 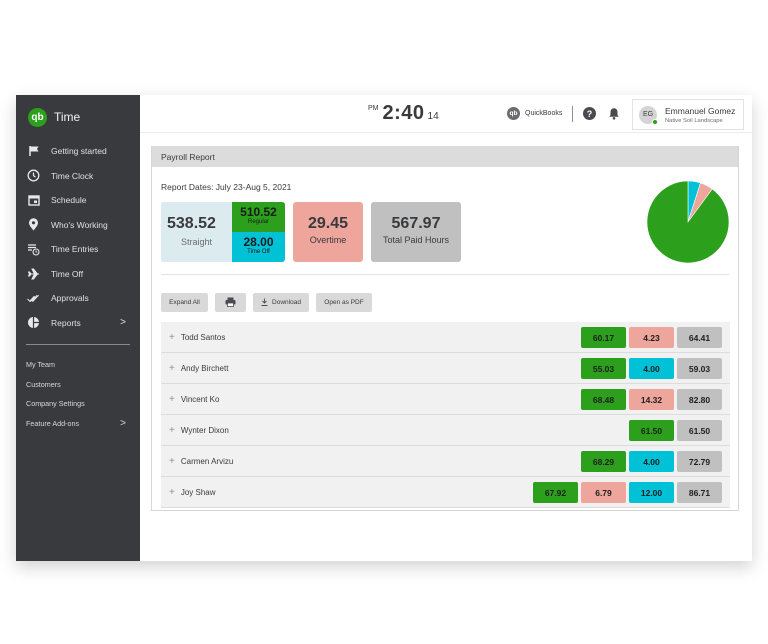 I want to click on regular-hours-cell: 60.17, so click(x=603, y=337).